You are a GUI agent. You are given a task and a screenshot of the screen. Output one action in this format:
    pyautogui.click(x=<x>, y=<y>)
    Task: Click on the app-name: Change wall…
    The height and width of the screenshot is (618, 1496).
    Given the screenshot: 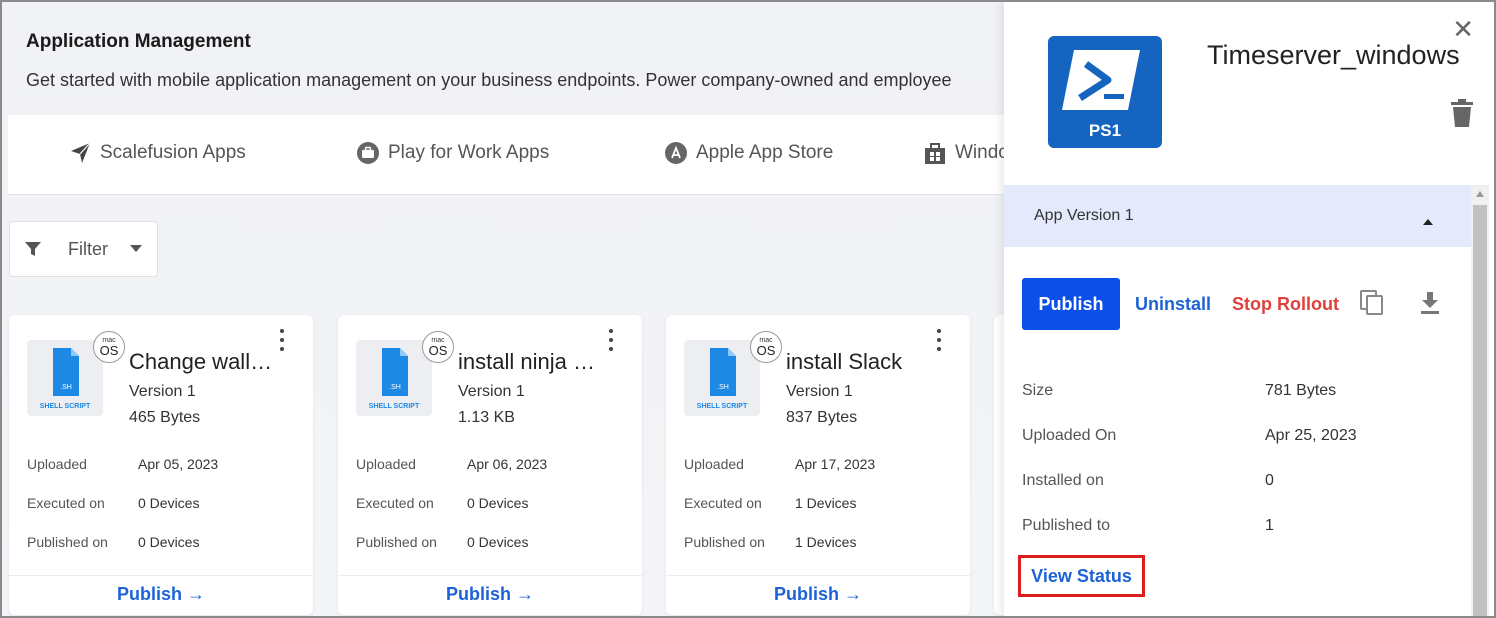 What is the action you would take?
    pyautogui.click(x=201, y=361)
    